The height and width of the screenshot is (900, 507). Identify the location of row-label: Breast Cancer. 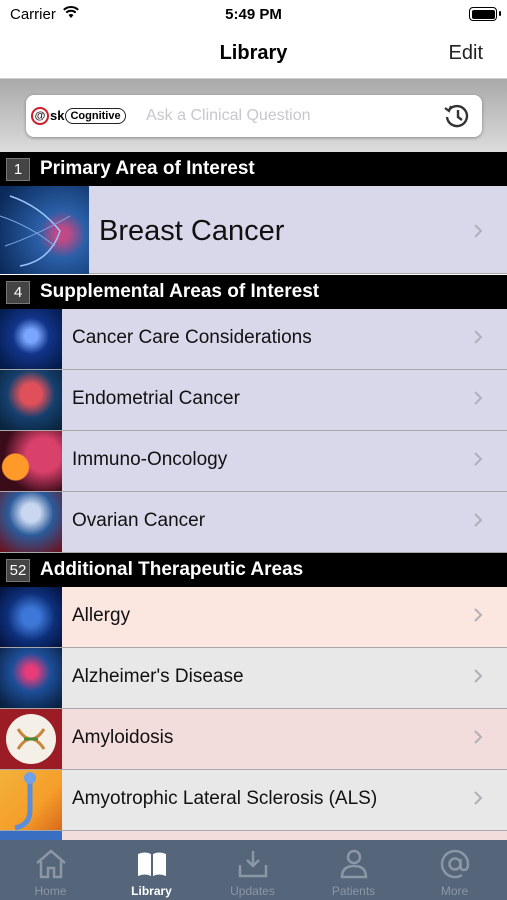
(192, 231).